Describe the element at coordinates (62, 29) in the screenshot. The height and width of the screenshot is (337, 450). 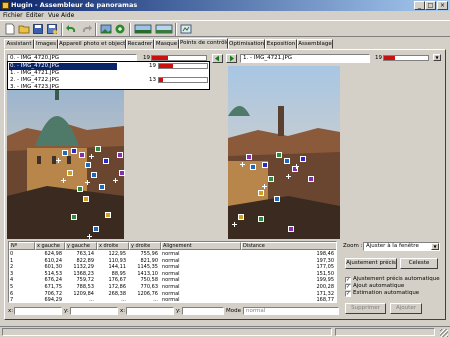
I see `toolbar-separator` at that location.